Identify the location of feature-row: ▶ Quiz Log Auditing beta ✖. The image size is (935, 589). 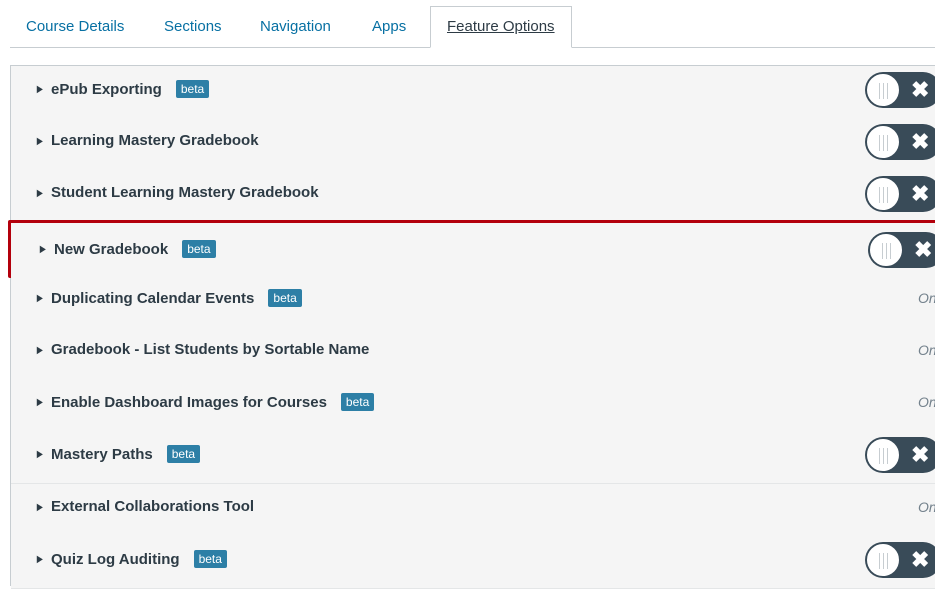
(473, 562).